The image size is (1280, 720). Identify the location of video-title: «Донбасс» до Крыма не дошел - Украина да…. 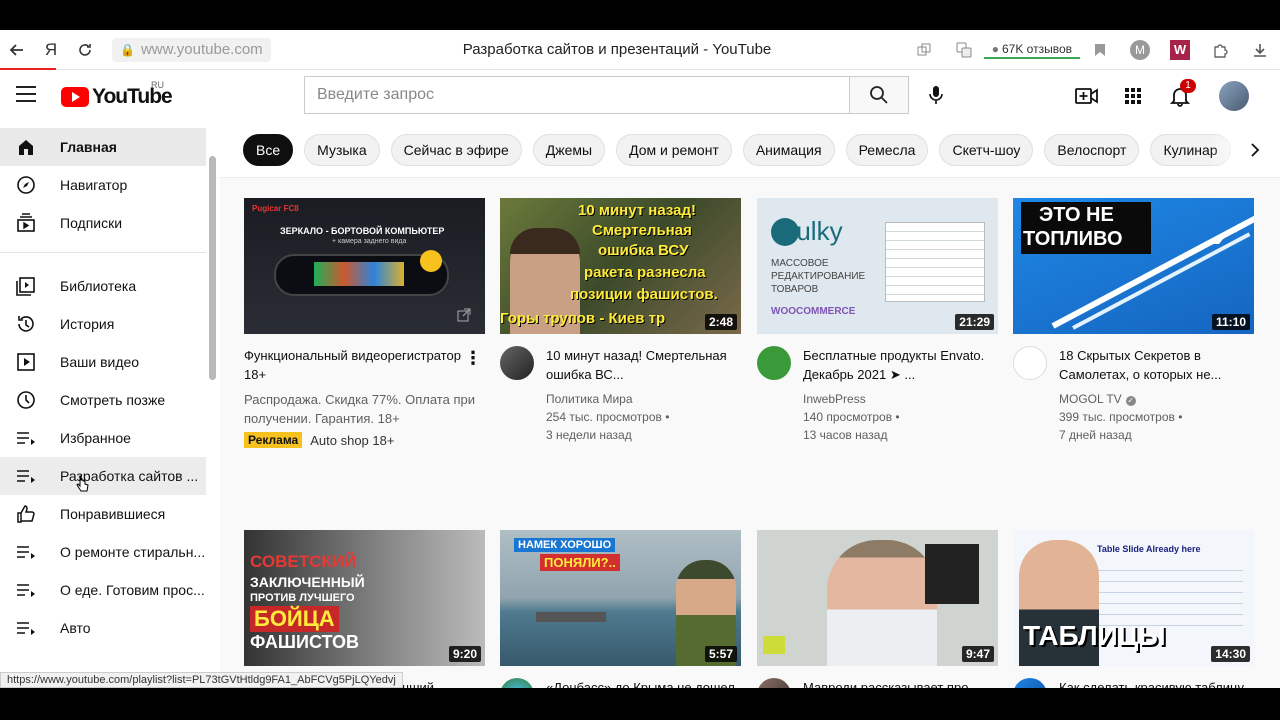
(643, 683).